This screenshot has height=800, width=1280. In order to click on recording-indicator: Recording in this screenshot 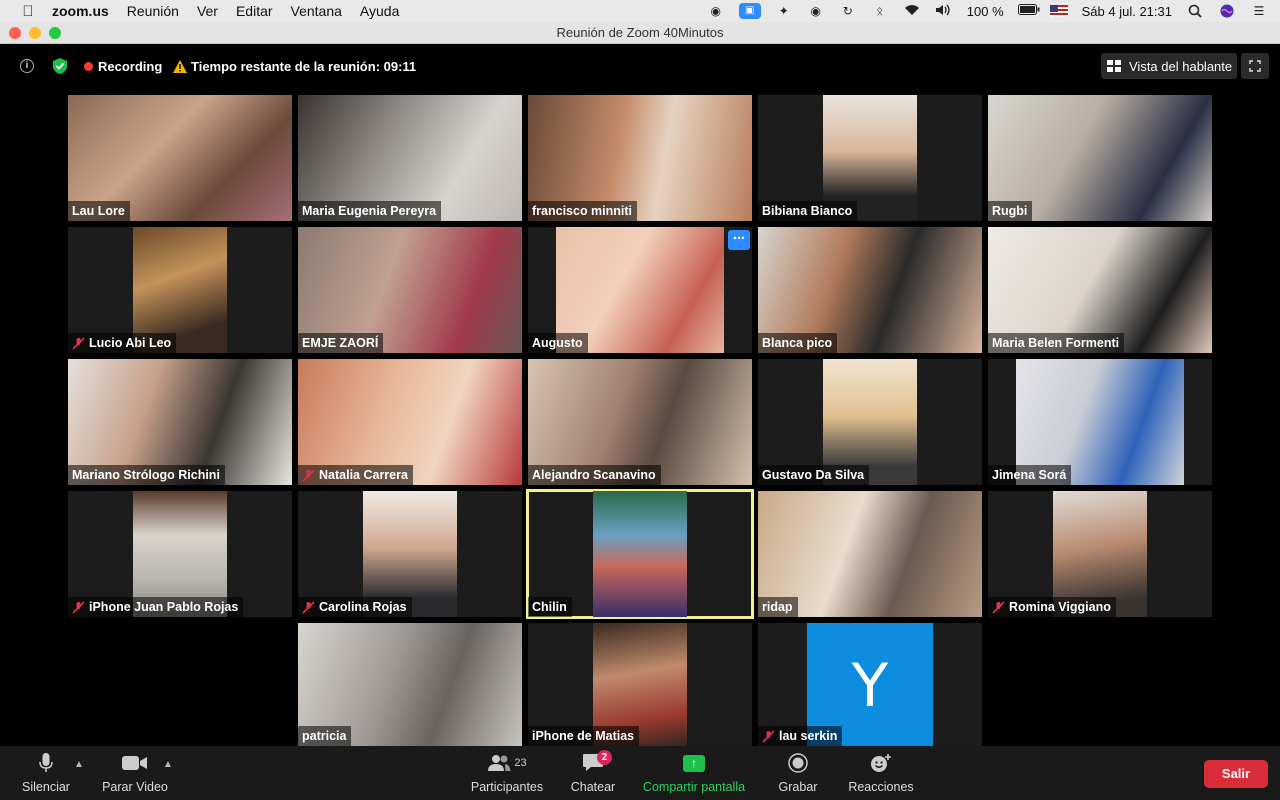, I will do `click(123, 66)`.